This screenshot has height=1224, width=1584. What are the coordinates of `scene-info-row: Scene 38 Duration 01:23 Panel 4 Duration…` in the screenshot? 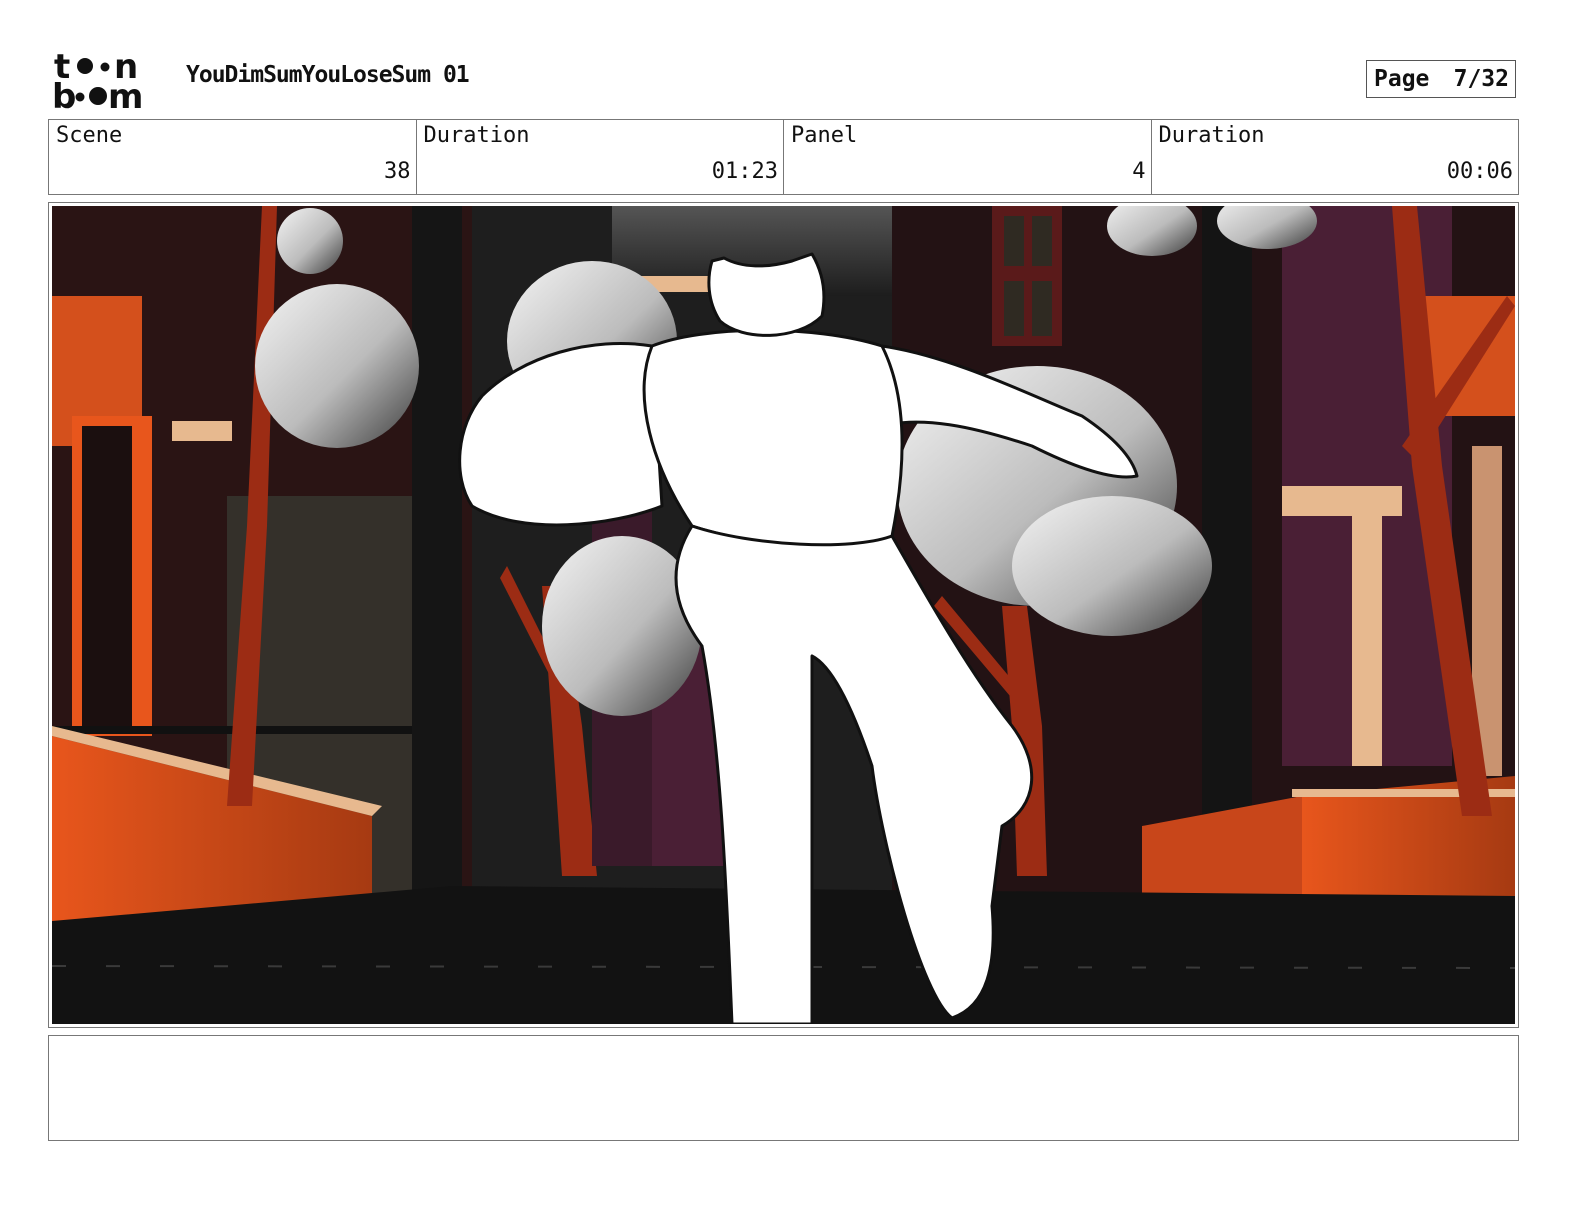 It's located at (783, 157).